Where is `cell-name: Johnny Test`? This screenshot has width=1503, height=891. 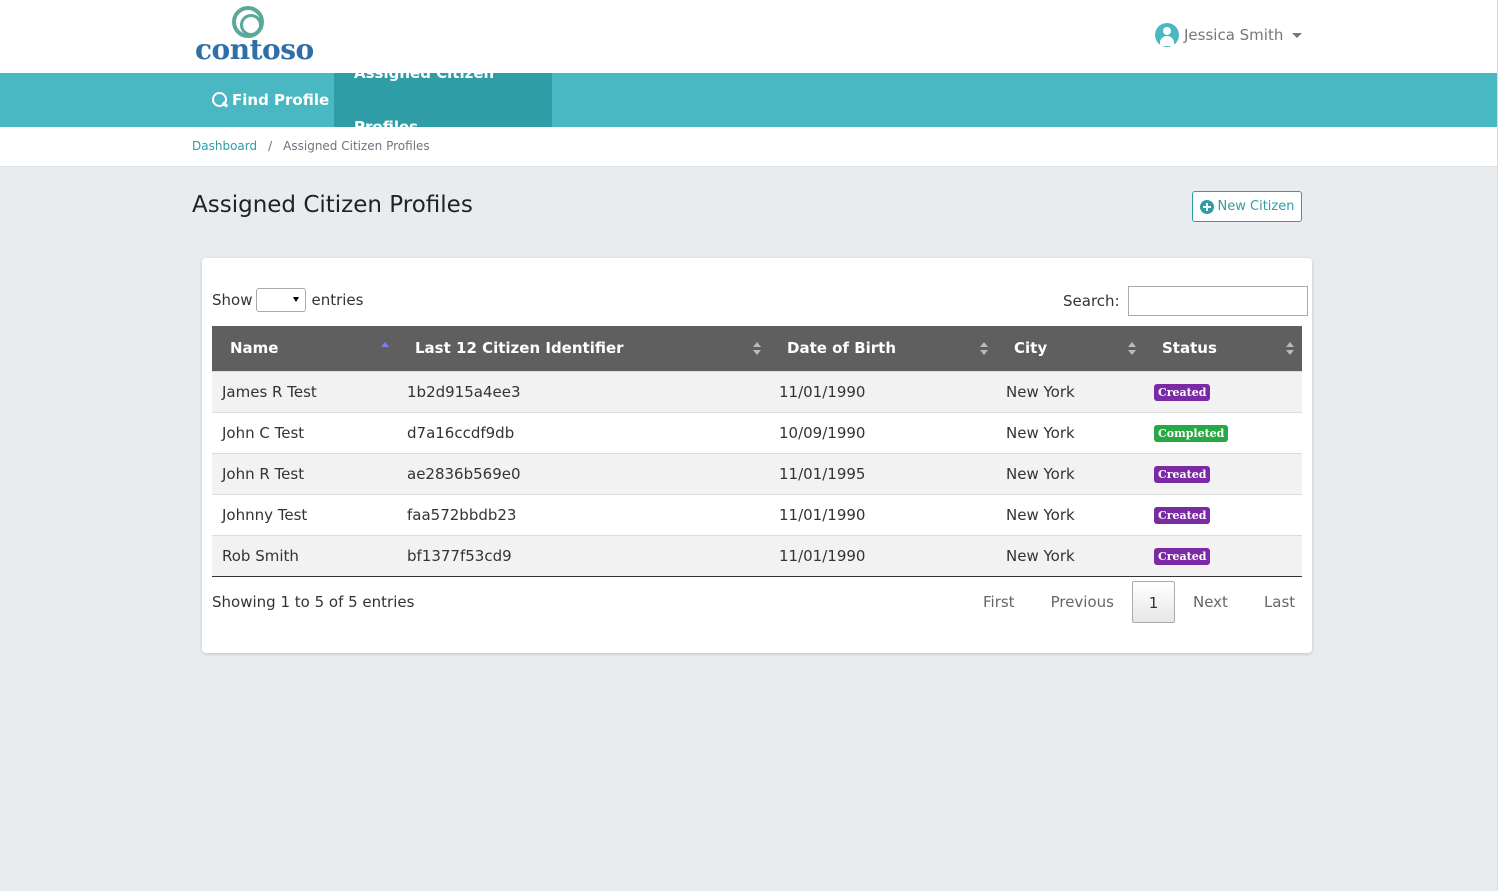 cell-name: Johnny Test is located at coordinates (304, 514).